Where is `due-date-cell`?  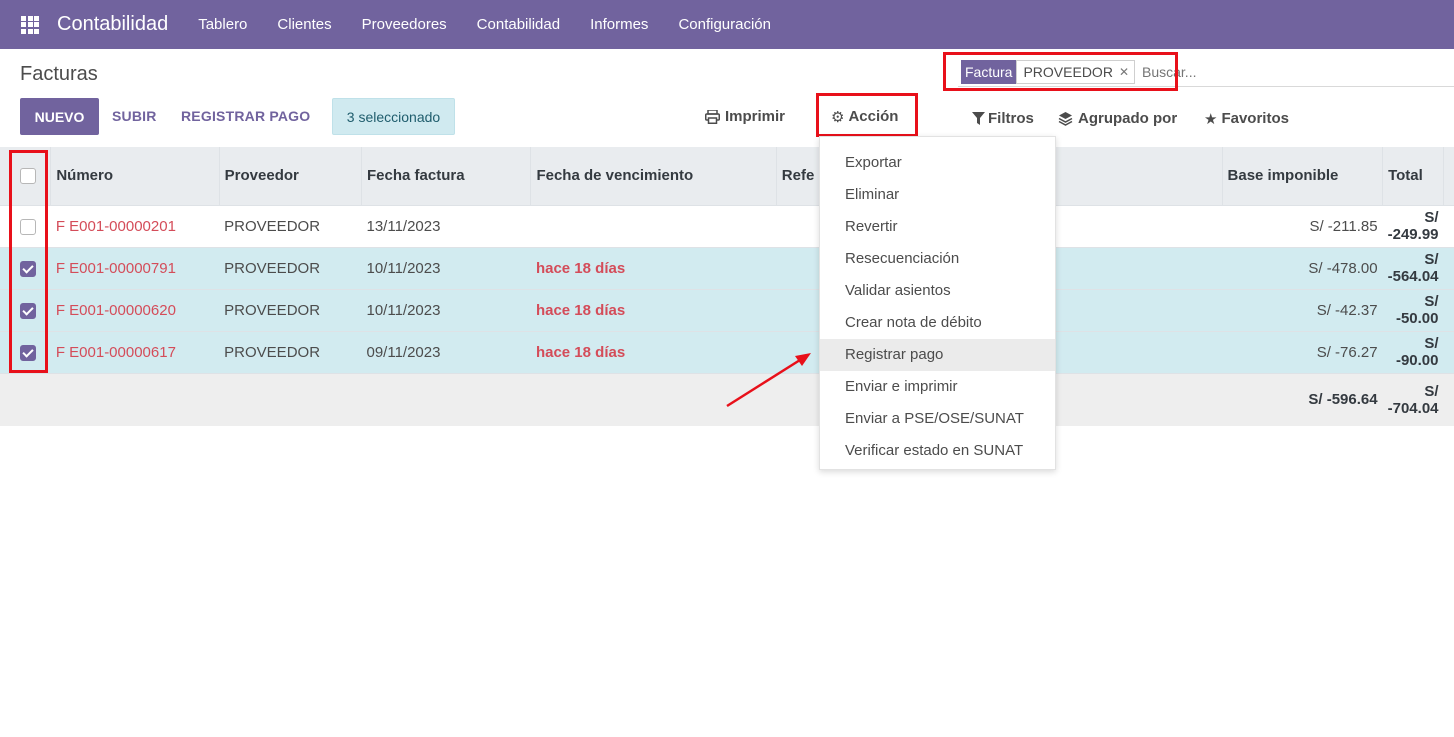
due-date-cell is located at coordinates (653, 225).